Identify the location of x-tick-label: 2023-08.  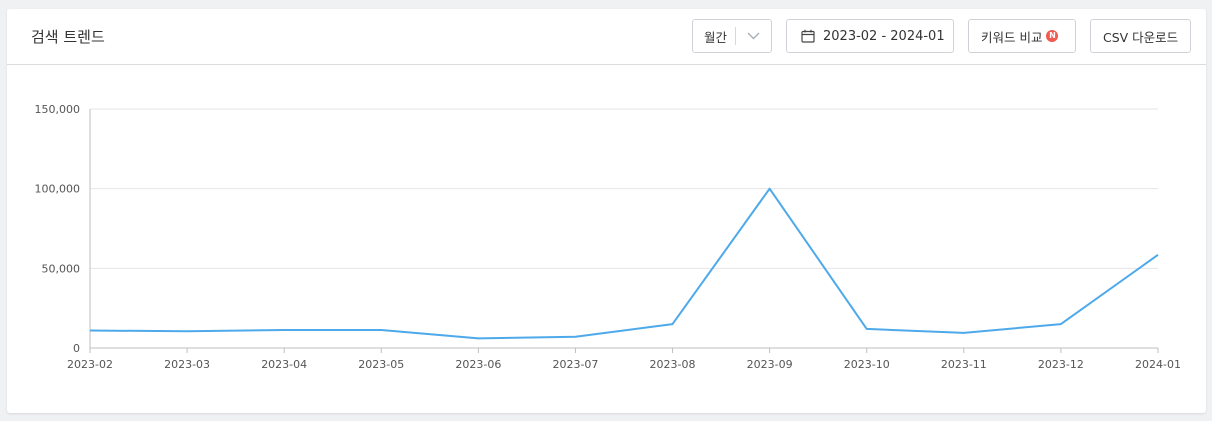
(673, 364).